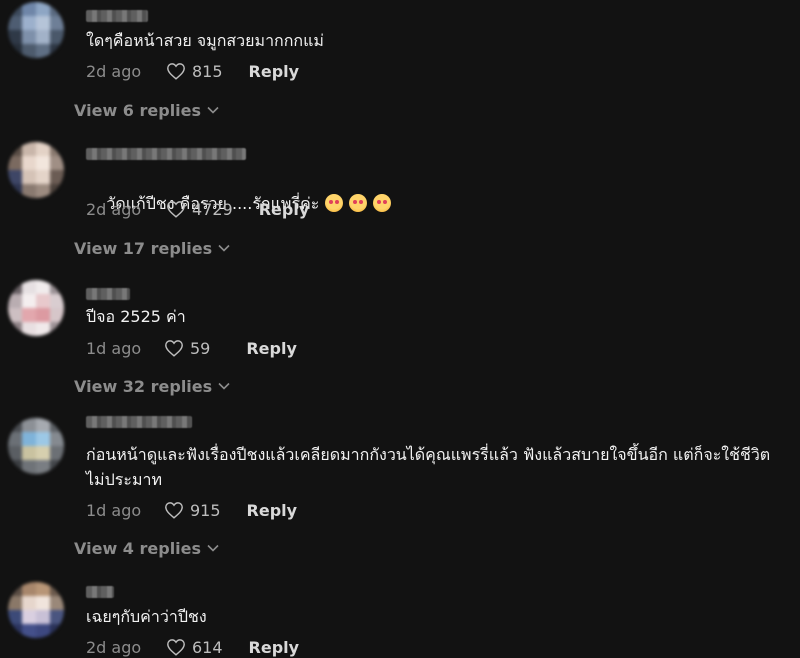  Describe the element at coordinates (143, 386) in the screenshot. I see `view-replies-label: View 32 replies` at that location.